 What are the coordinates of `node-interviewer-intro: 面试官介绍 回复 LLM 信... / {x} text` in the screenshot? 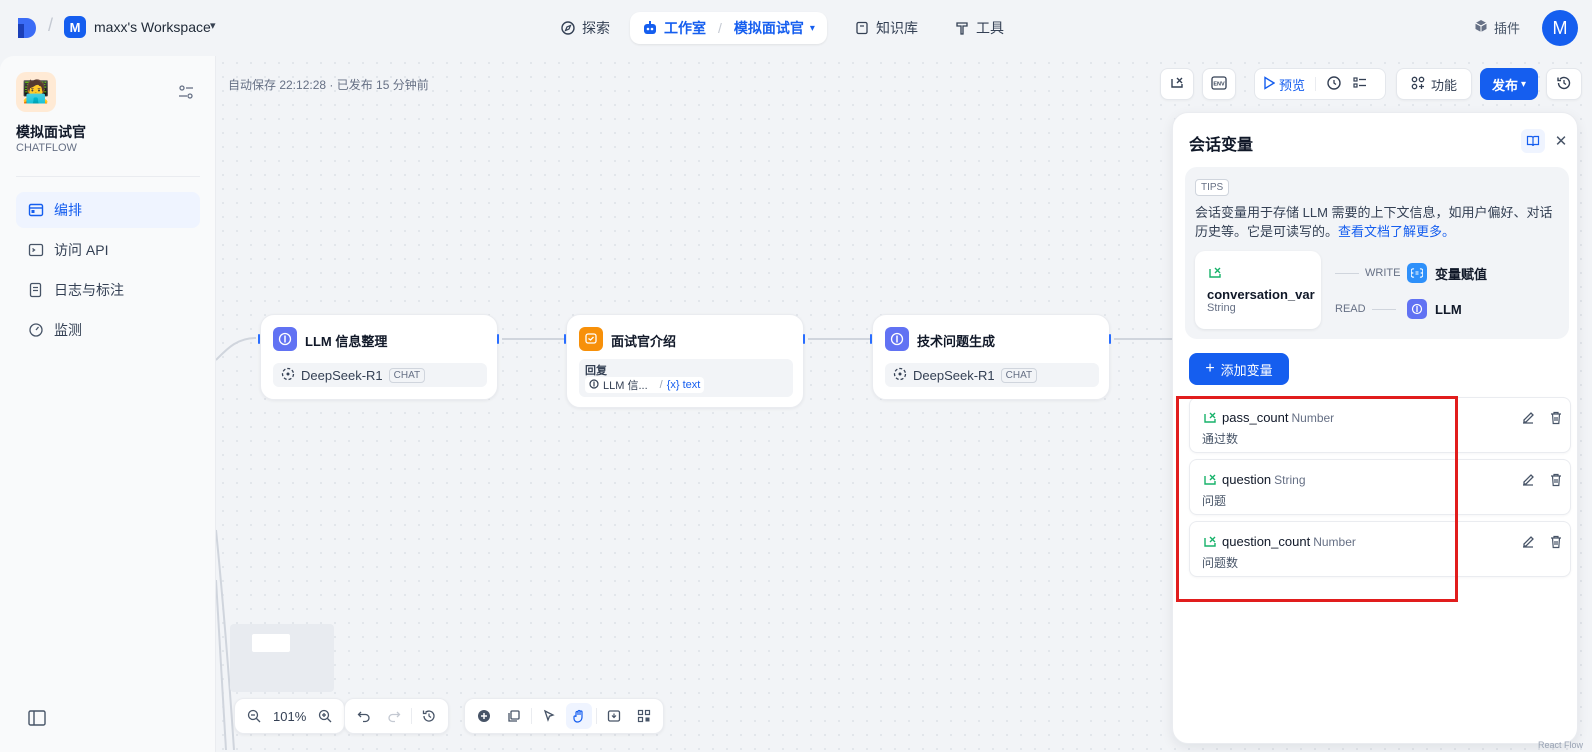 It's located at (685, 361).